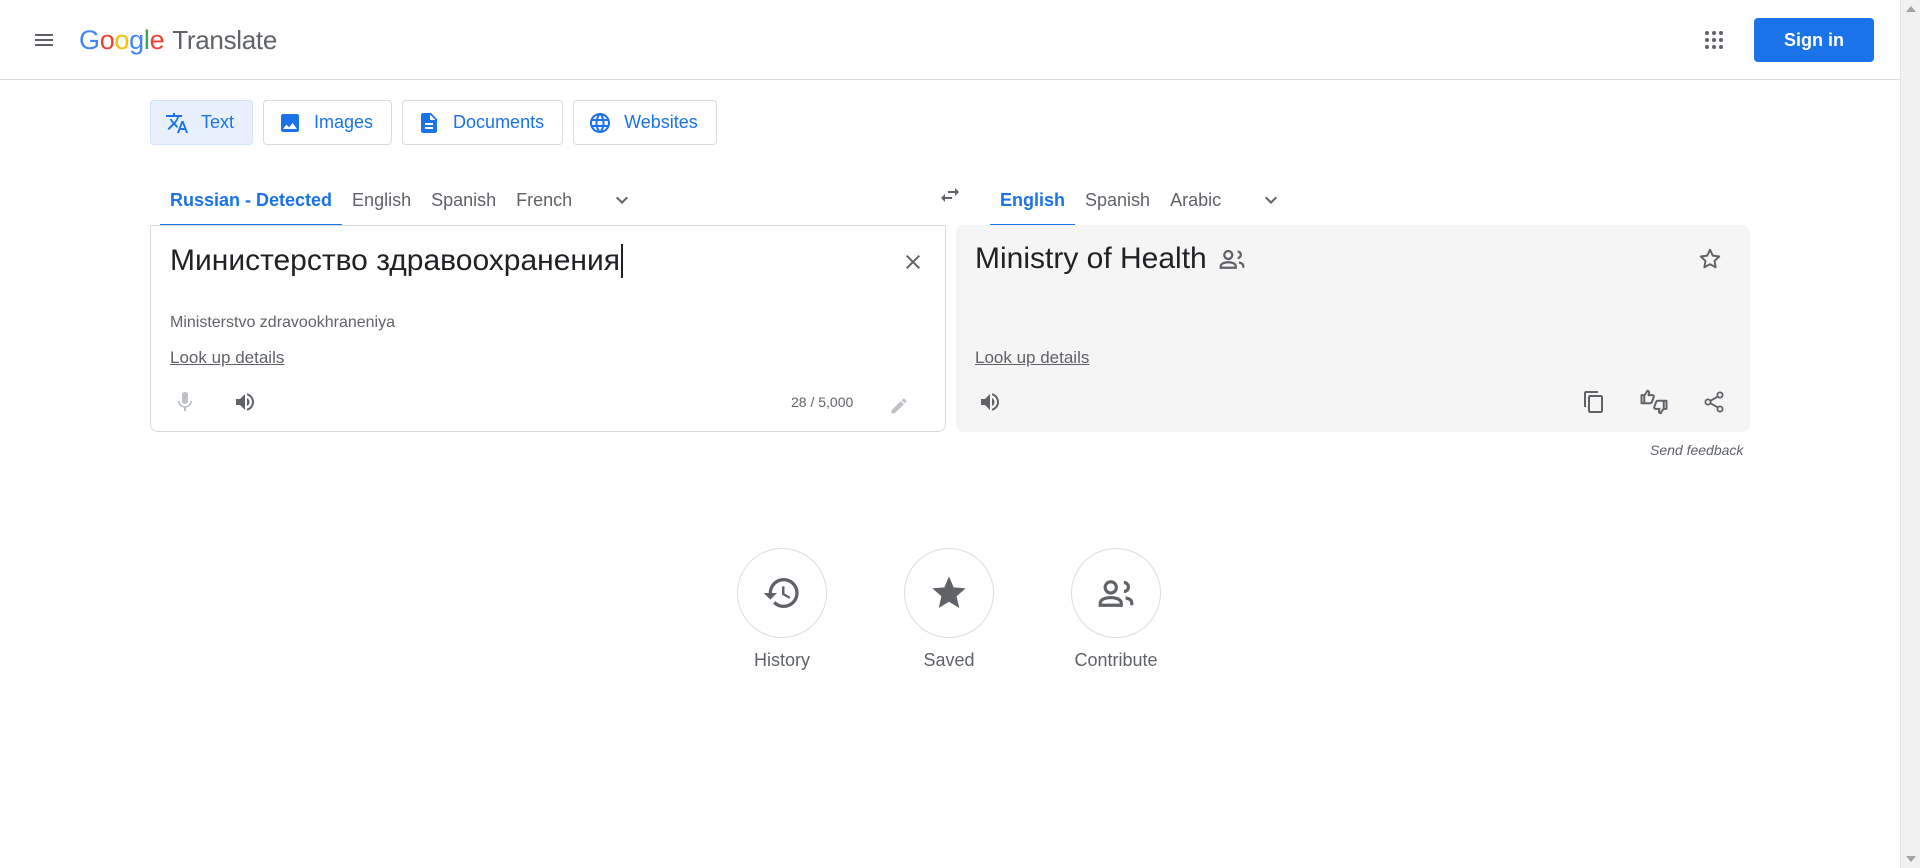  I want to click on star-filled-icon, so click(949, 592).